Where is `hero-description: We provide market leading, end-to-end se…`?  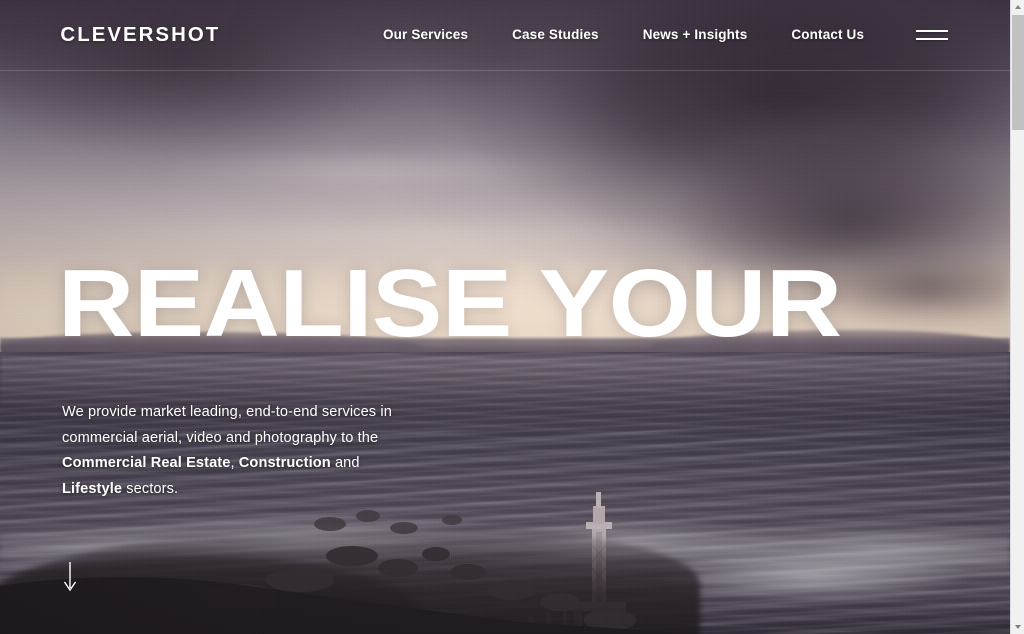 hero-description: We provide market leading, end-to-end se… is located at coordinates (227, 451).